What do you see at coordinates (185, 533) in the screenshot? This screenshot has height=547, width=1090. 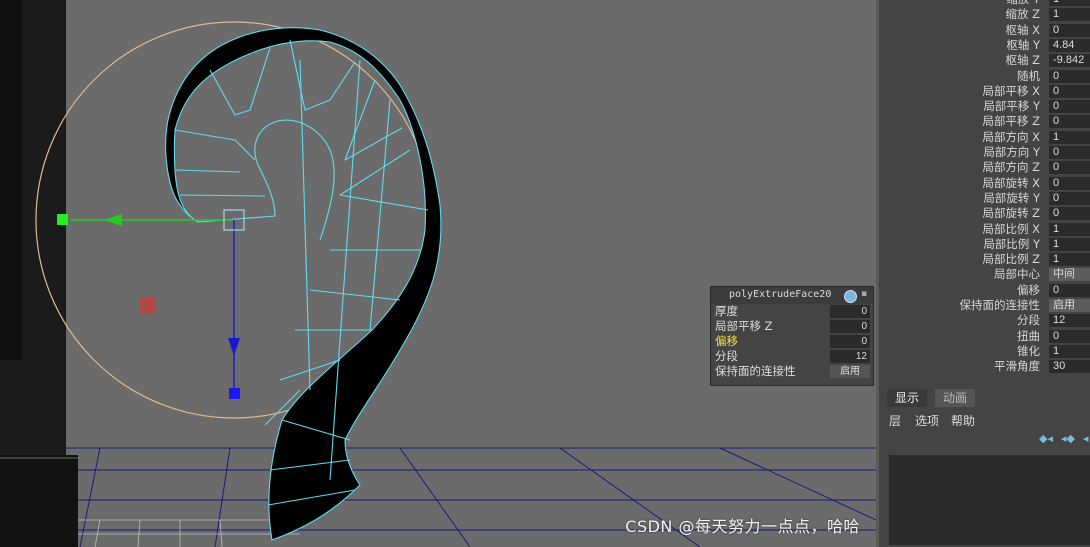 I see `light-grid` at bounding box center [185, 533].